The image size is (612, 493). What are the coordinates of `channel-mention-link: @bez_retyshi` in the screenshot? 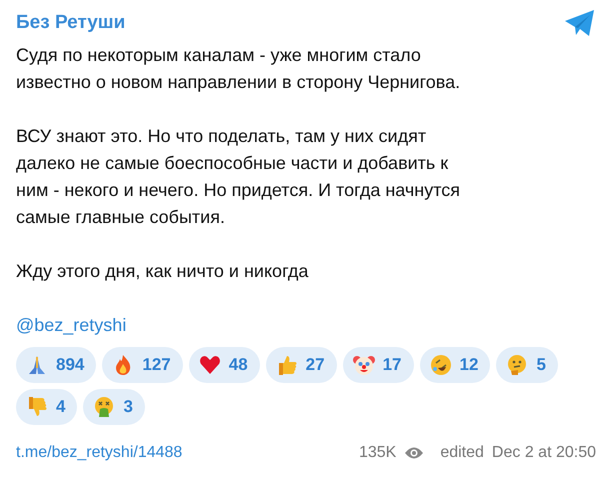 It's located at (71, 325).